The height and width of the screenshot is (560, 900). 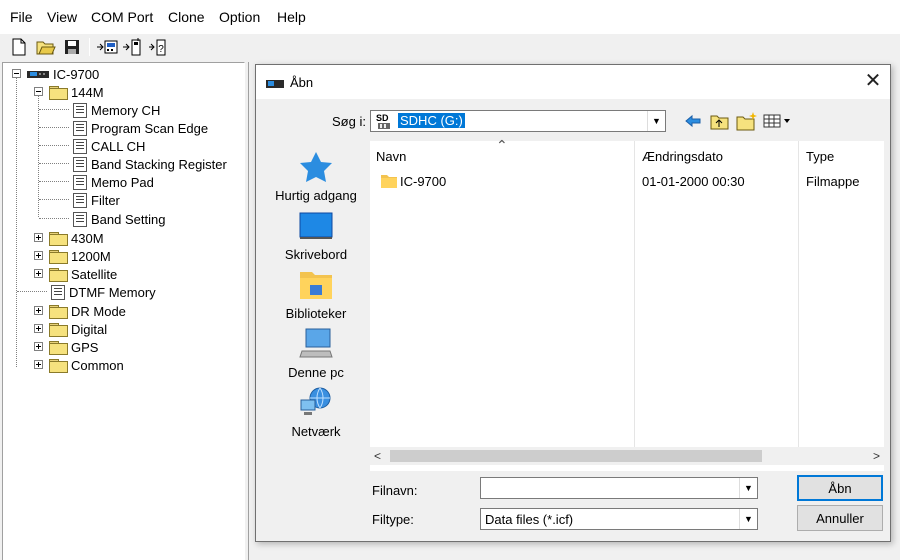 I want to click on dialog-title-bar: Åbn ✕, so click(x=573, y=82).